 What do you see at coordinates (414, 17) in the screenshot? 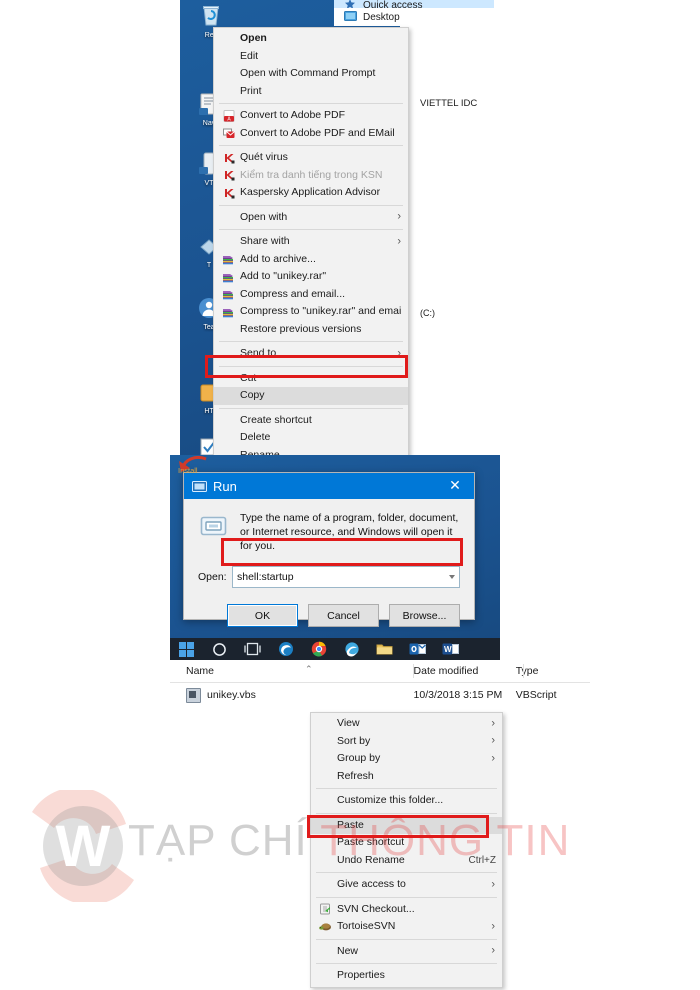
I see `nav-item-desktop: Desktop` at bounding box center [414, 17].